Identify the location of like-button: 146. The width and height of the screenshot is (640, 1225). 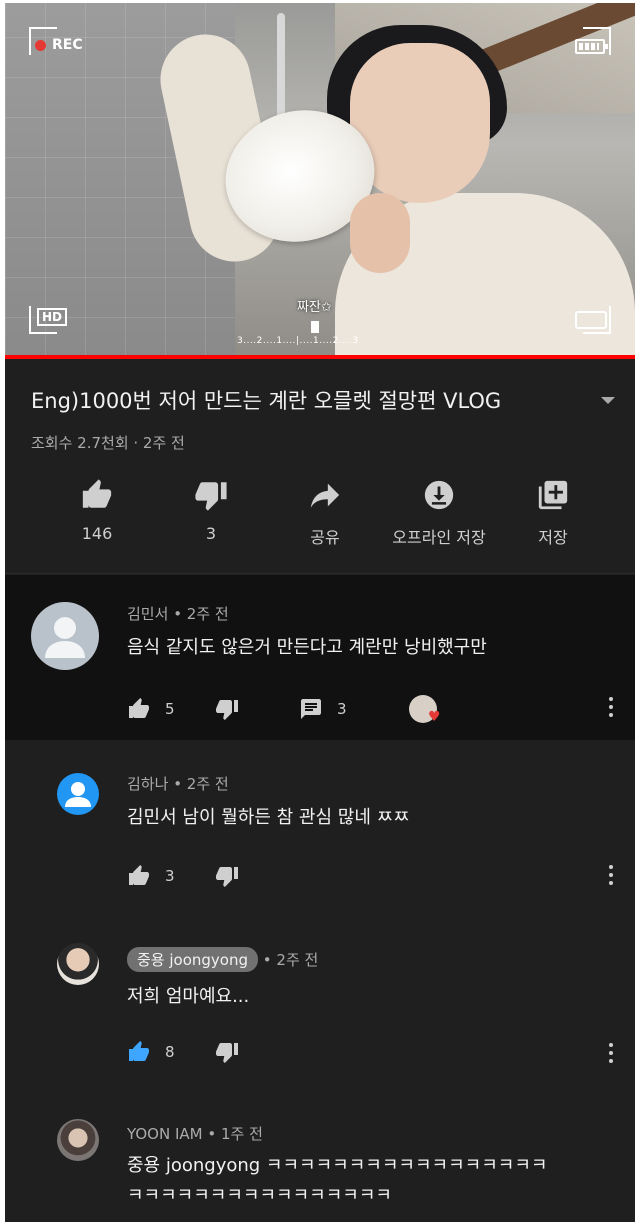
(97, 513).